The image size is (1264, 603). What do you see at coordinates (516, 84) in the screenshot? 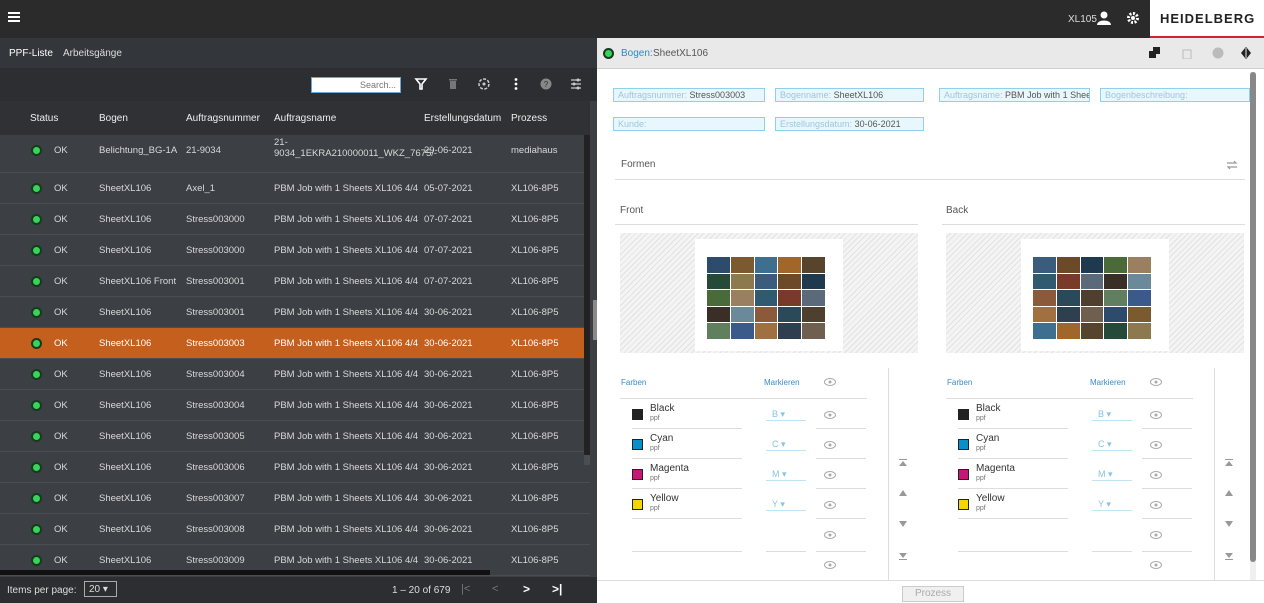
I see `more-icon` at bounding box center [516, 84].